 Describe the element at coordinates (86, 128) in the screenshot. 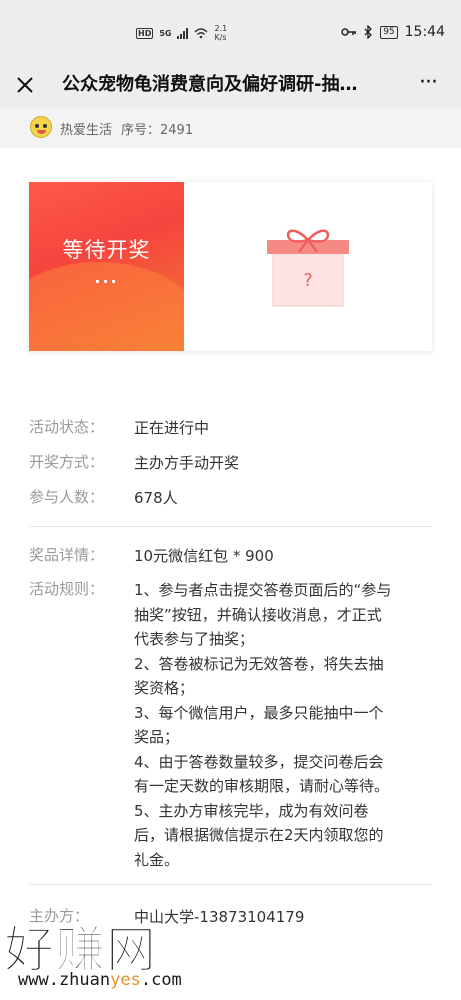

I see `author-name: 热爱生活` at that location.